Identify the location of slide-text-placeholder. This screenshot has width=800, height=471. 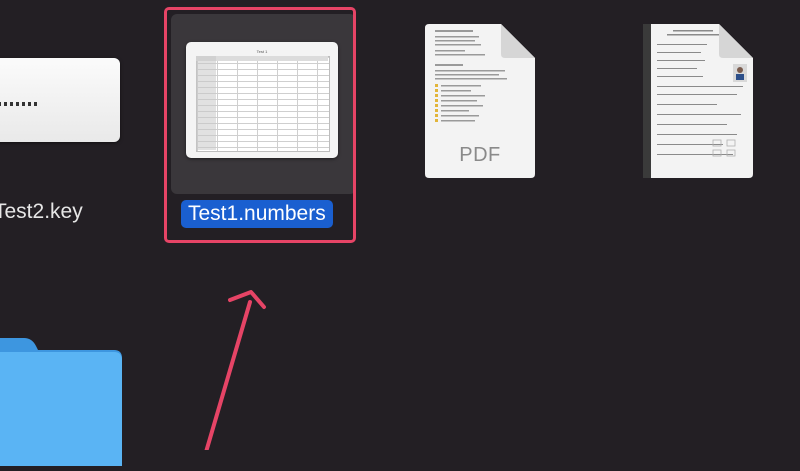
(19, 104).